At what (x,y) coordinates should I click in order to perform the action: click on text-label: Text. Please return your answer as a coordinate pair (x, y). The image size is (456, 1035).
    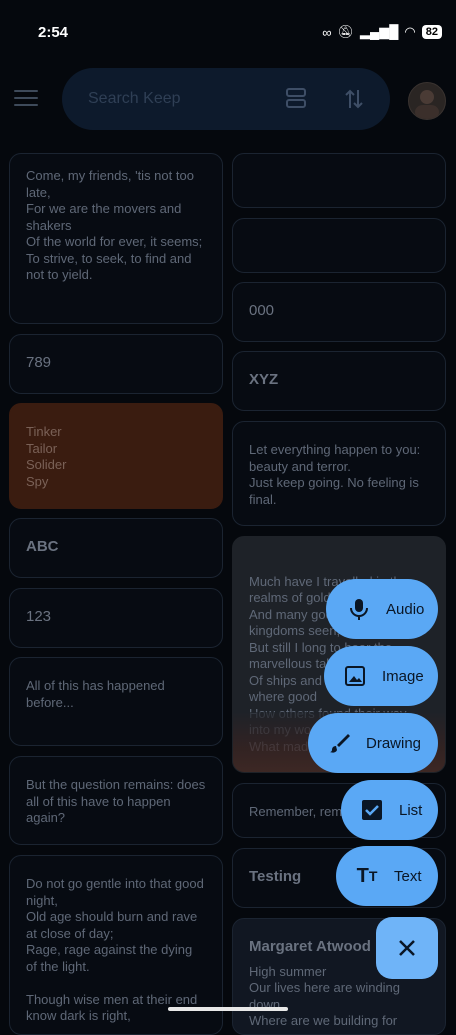
    Looking at the image, I should click on (408, 876).